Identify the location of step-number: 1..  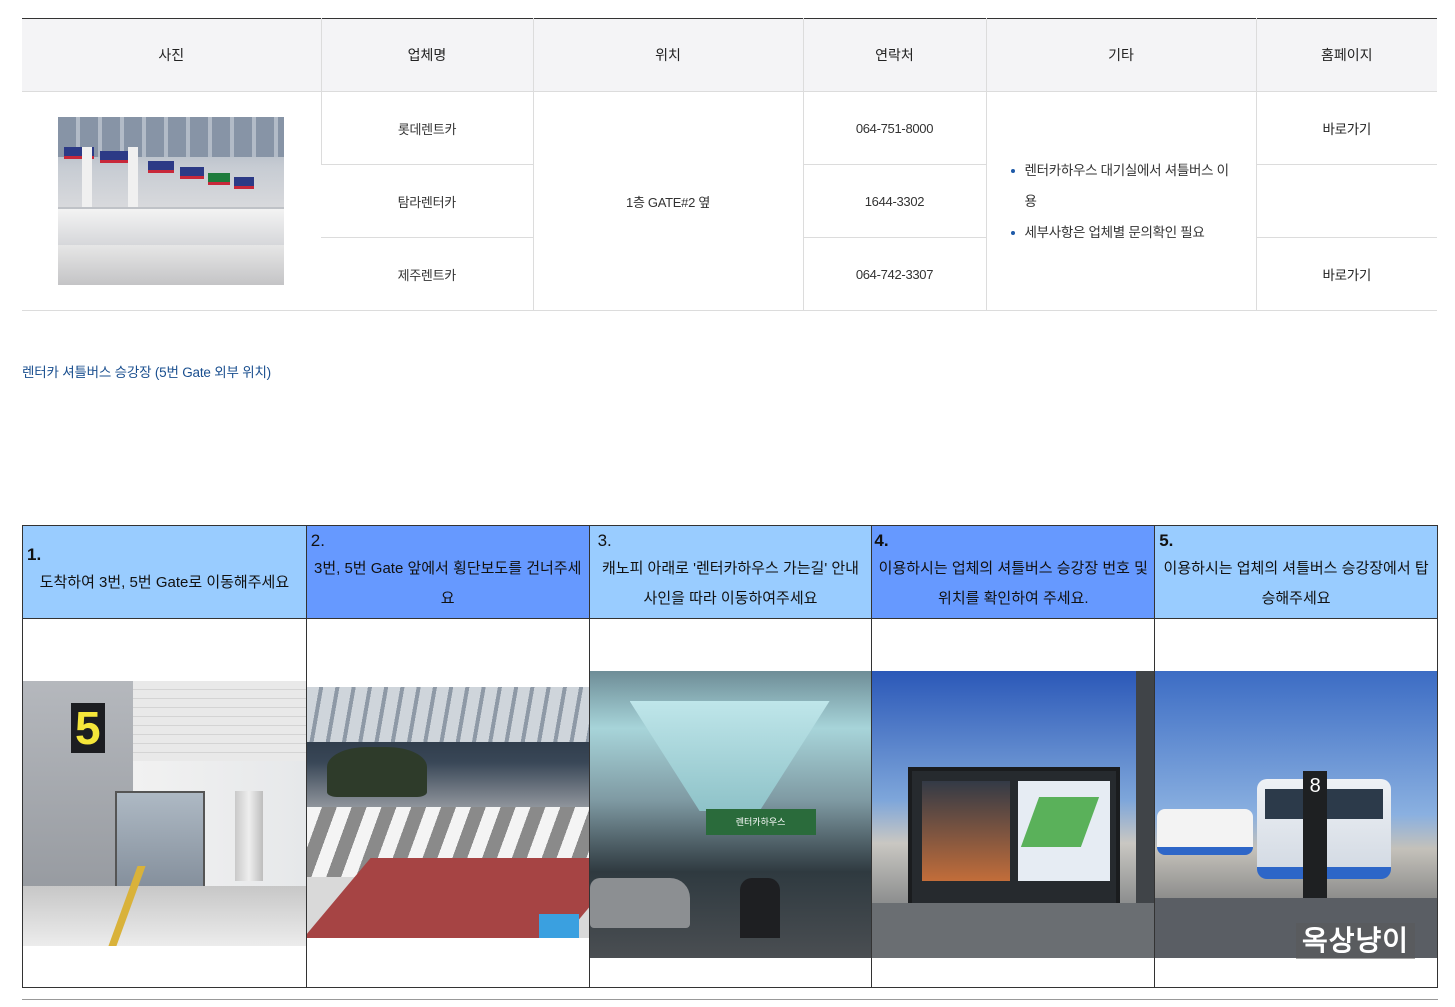
(34, 554).